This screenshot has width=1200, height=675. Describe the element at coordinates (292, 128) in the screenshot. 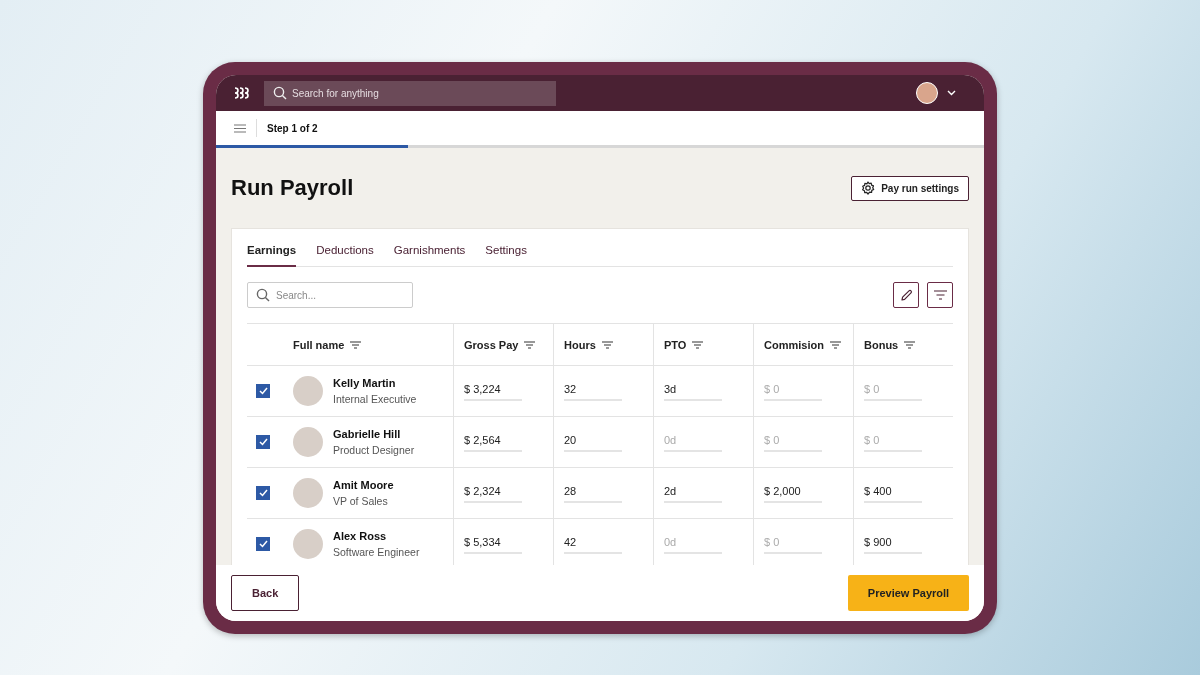

I see `step-label: Step 1 of 2` at that location.